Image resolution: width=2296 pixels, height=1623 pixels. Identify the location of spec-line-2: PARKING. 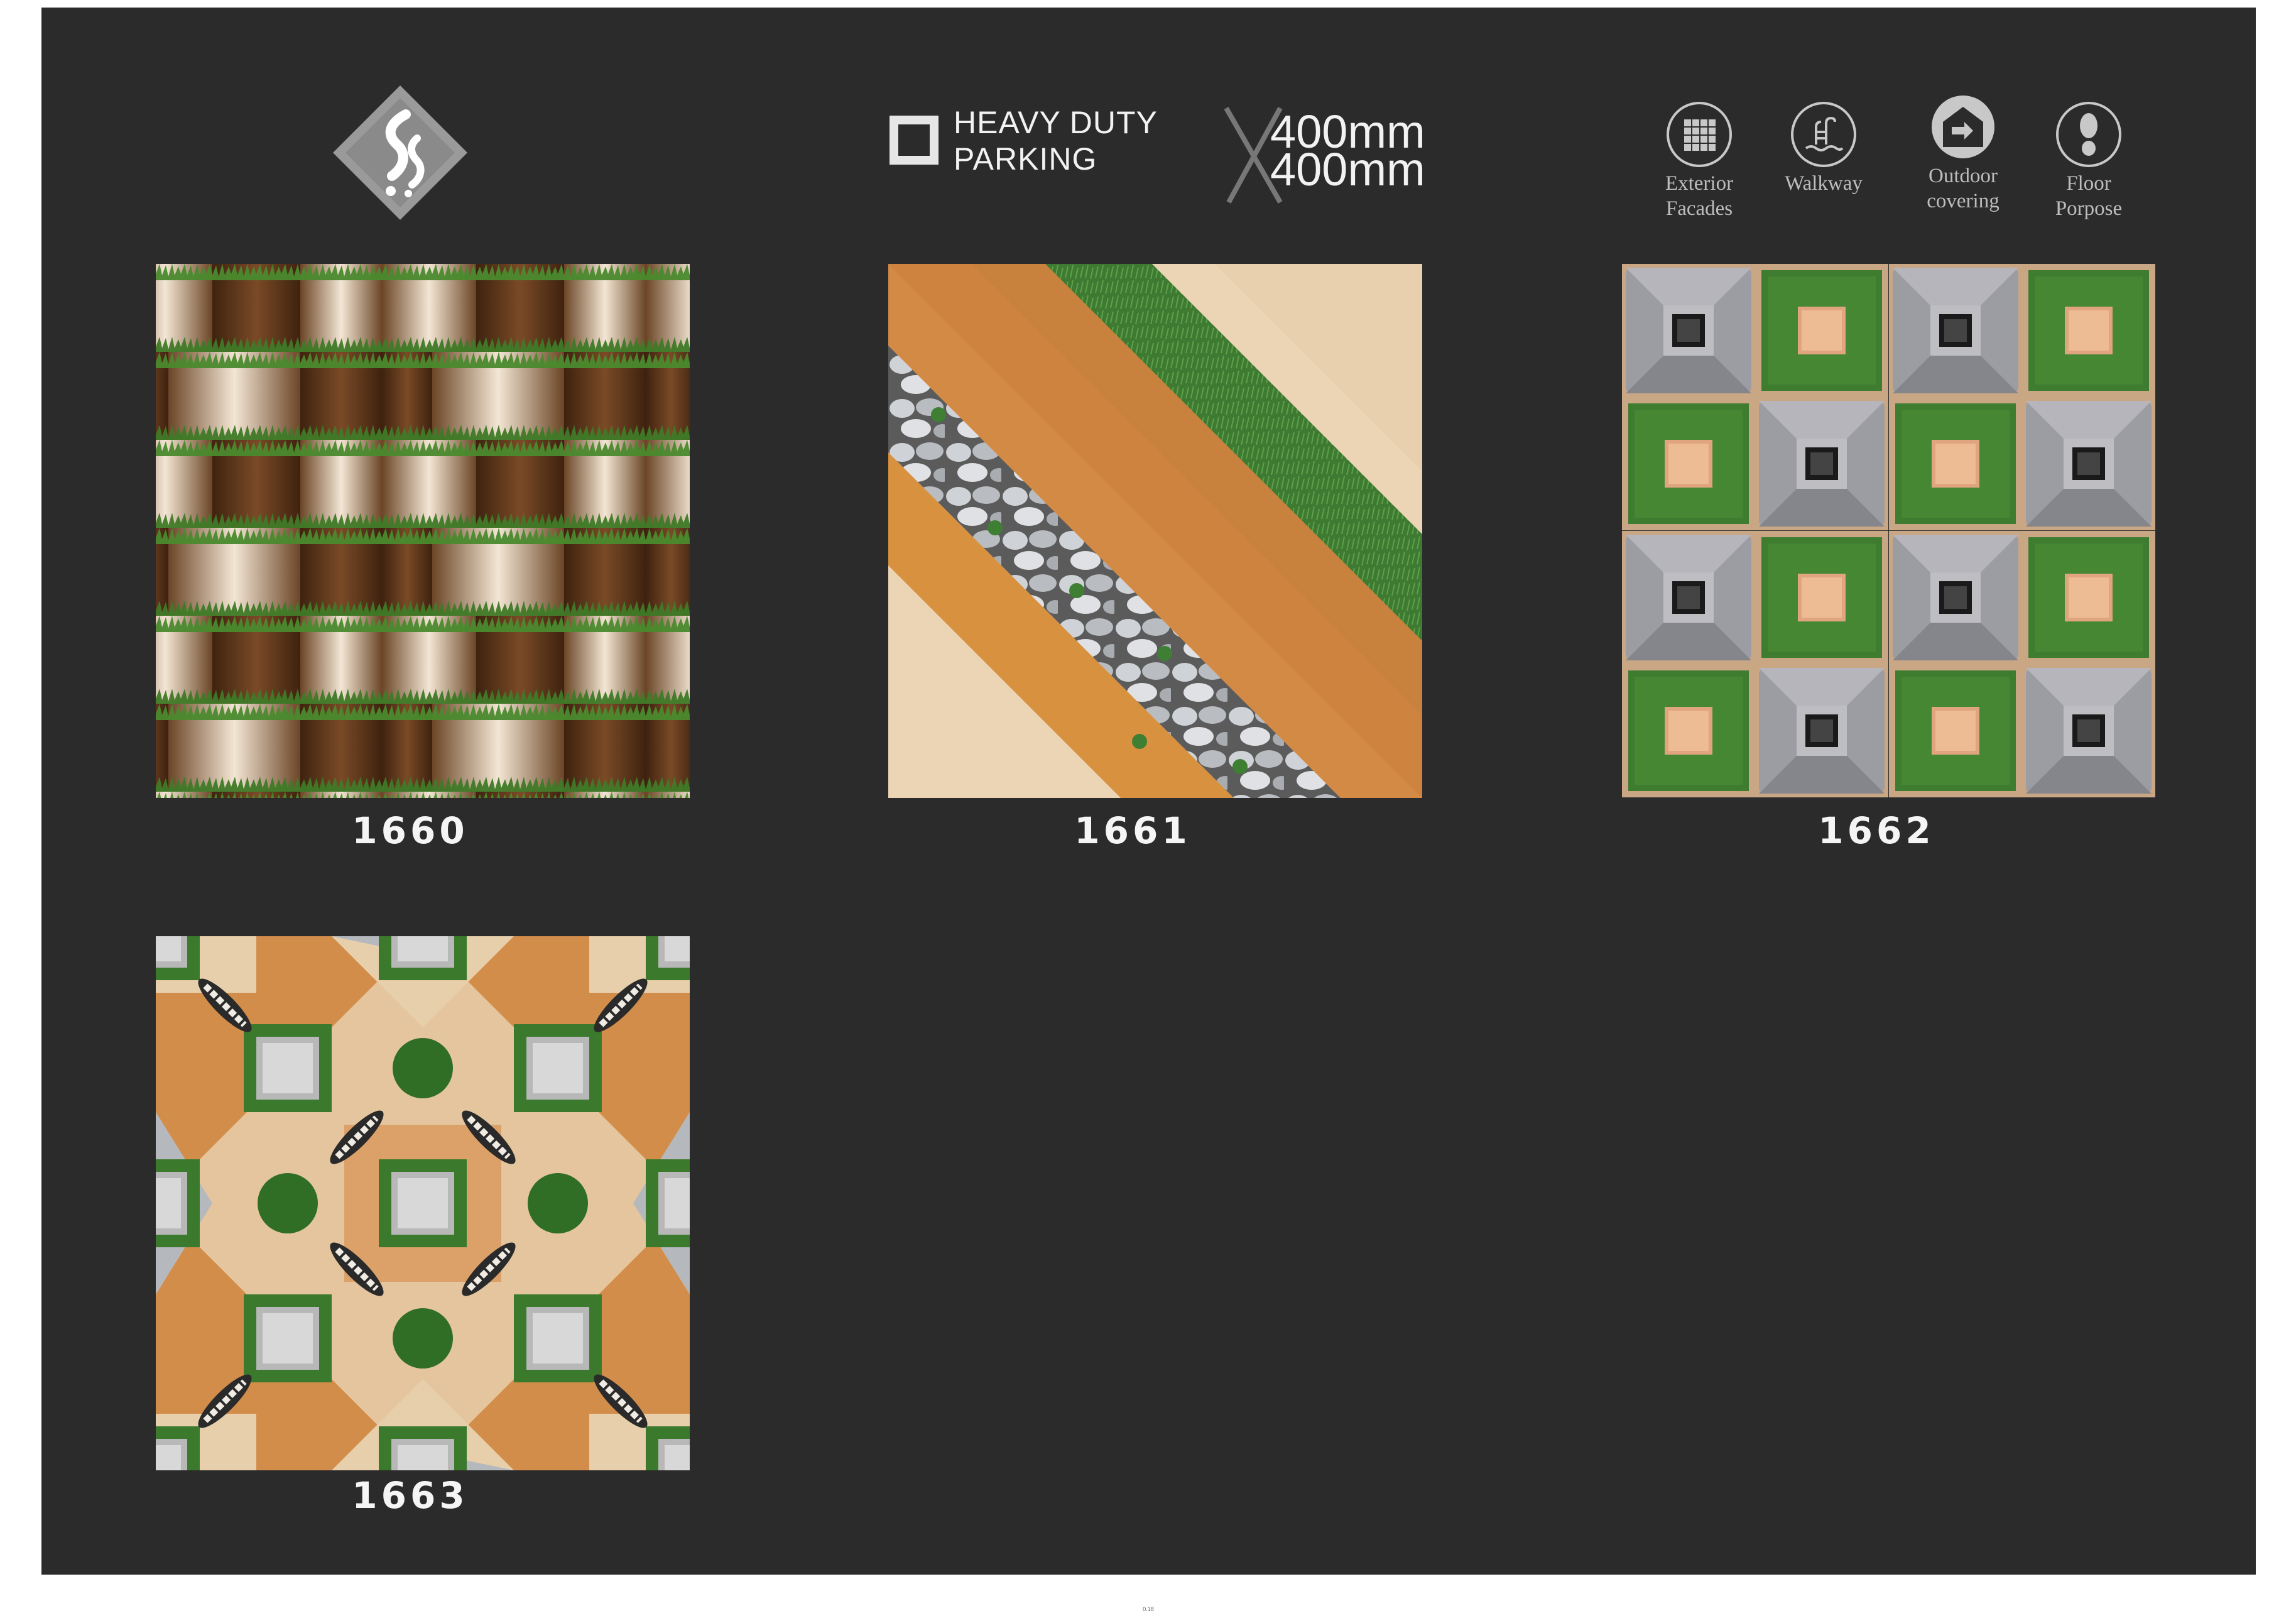
(1025, 159).